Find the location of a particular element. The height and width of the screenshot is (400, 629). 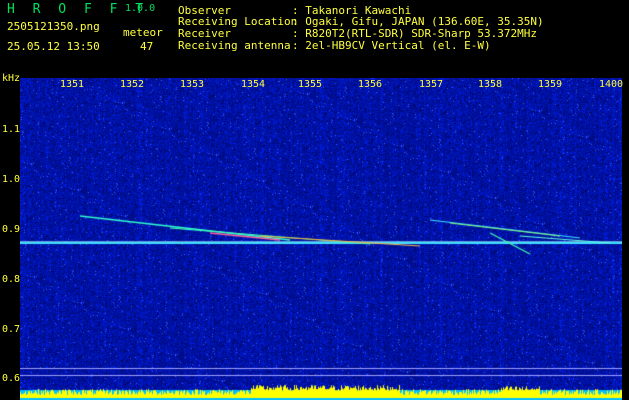

capture-filename: 2505121350.png is located at coordinates (53, 26).